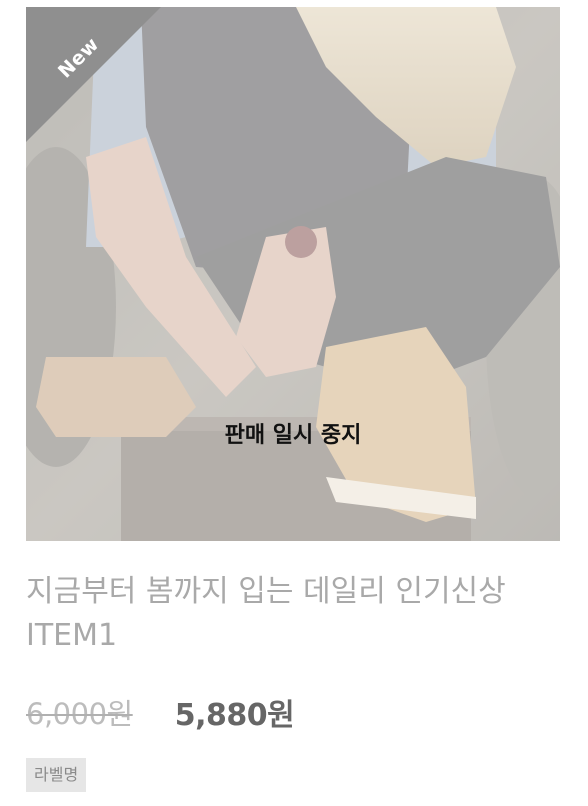 Image resolution: width=588 pixels, height=806 pixels. I want to click on sale-price: 5,880원, so click(234, 715).